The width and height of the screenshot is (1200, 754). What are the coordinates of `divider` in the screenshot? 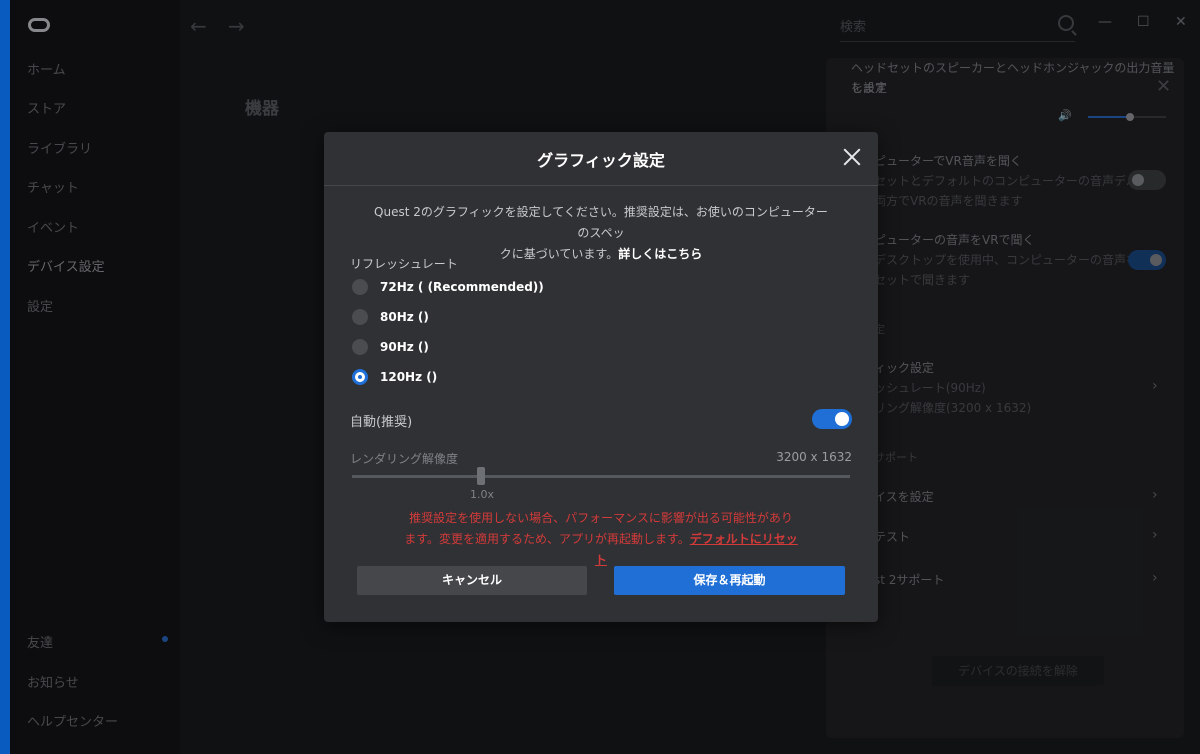 It's located at (601, 185).